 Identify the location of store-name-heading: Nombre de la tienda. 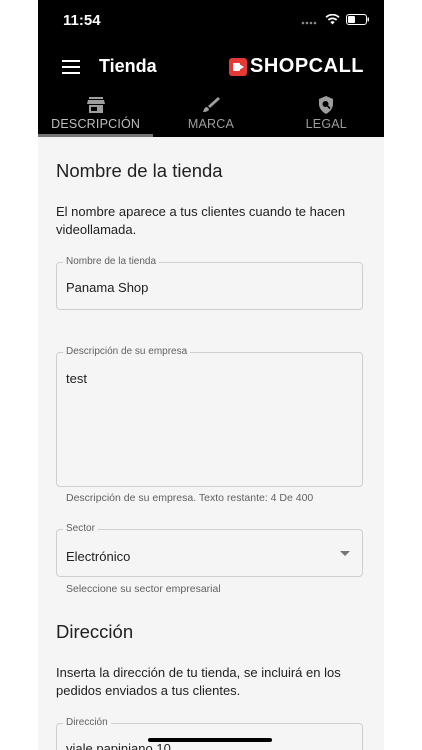
(139, 170).